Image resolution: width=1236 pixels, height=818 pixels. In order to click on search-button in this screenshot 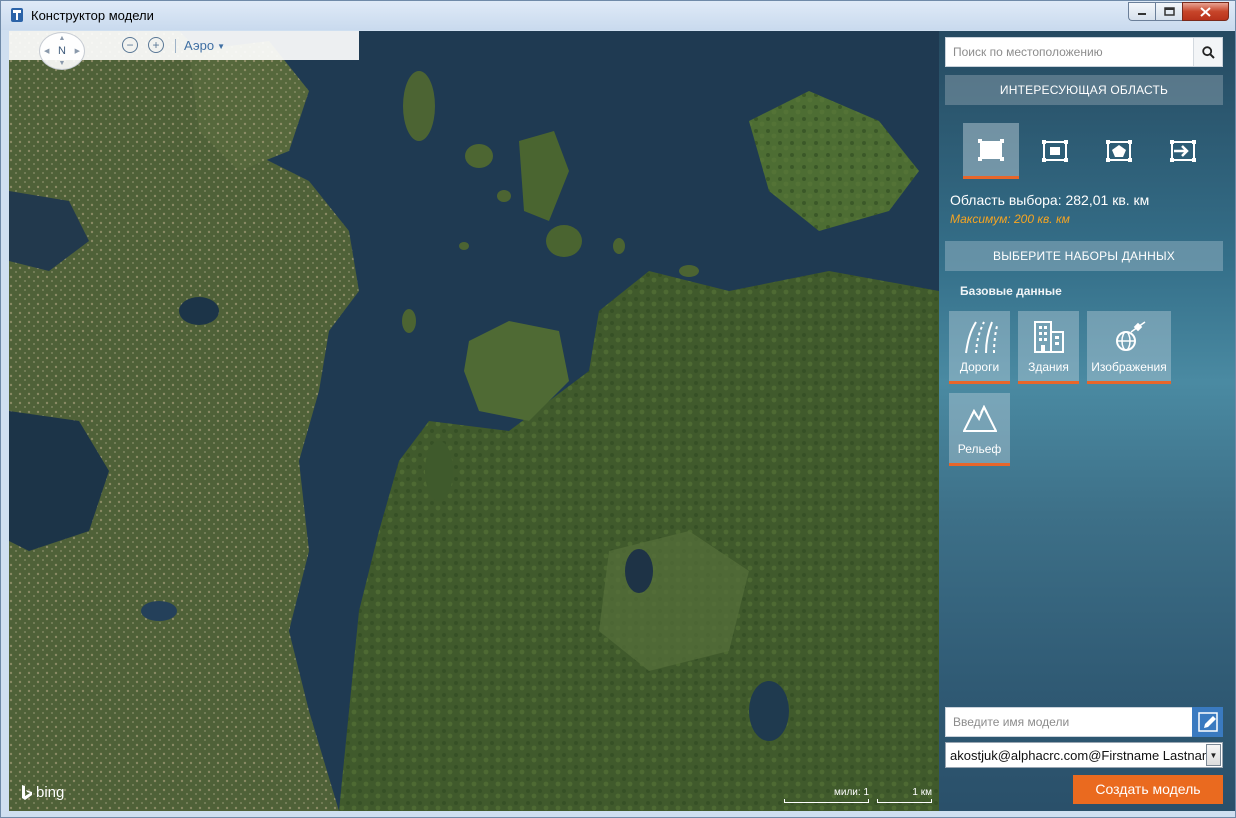, I will do `click(1207, 52)`.